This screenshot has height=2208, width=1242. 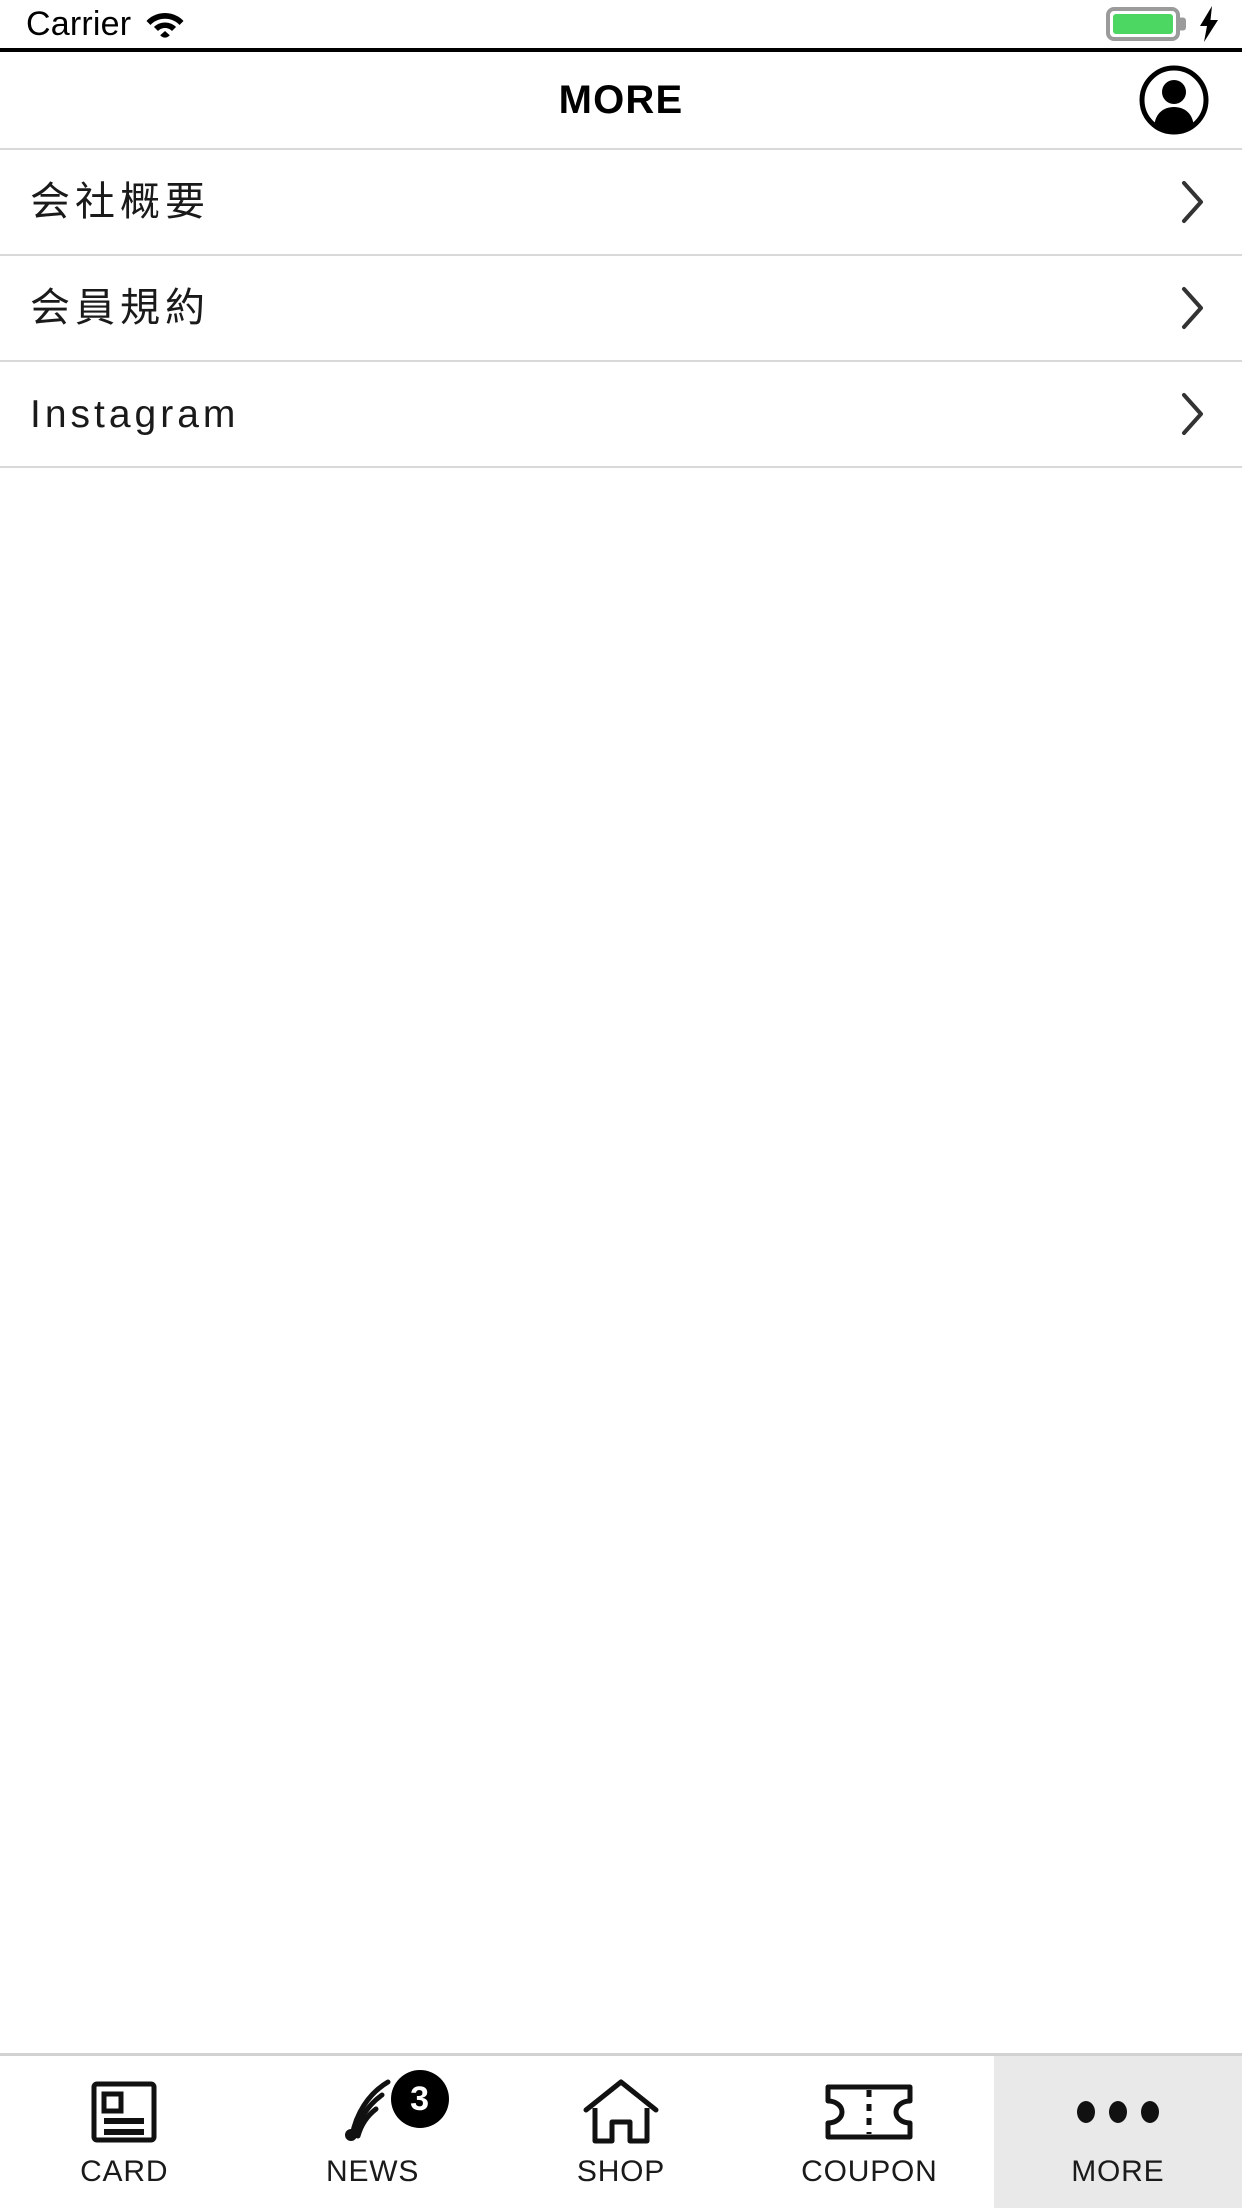 What do you see at coordinates (1118, 2171) in the screenshot?
I see `tab-label: MORE` at bounding box center [1118, 2171].